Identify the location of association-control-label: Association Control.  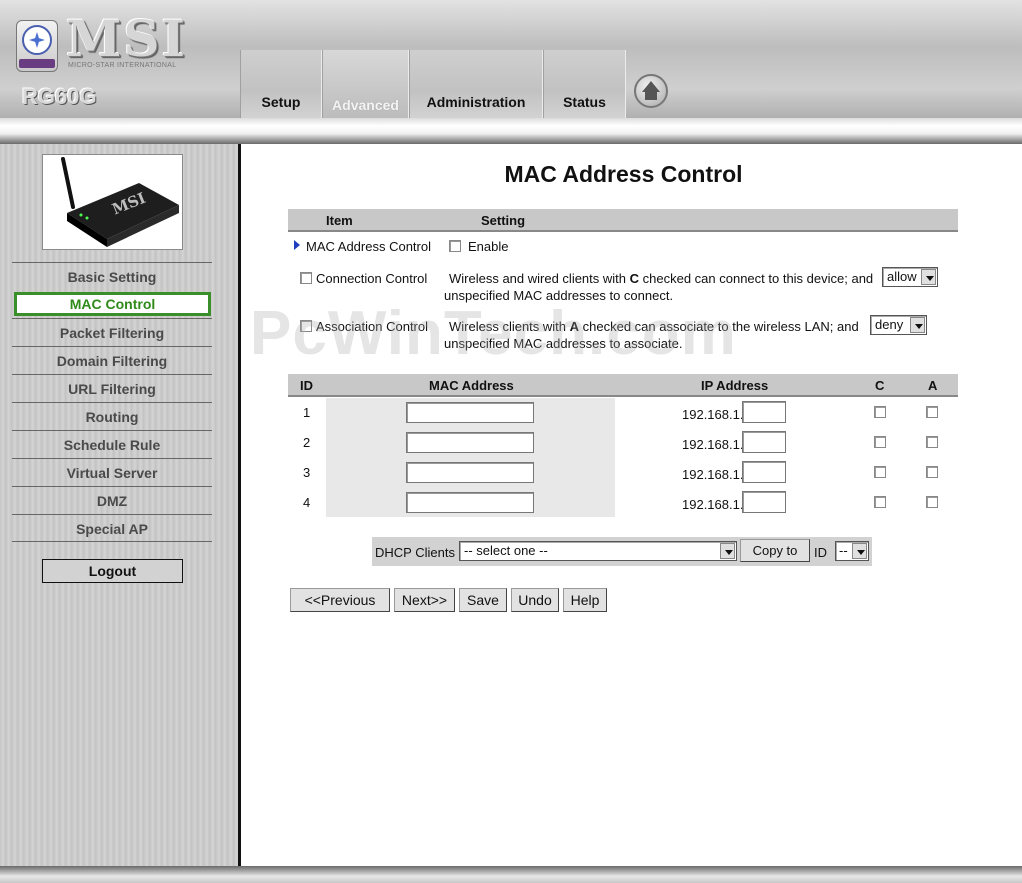
(372, 326).